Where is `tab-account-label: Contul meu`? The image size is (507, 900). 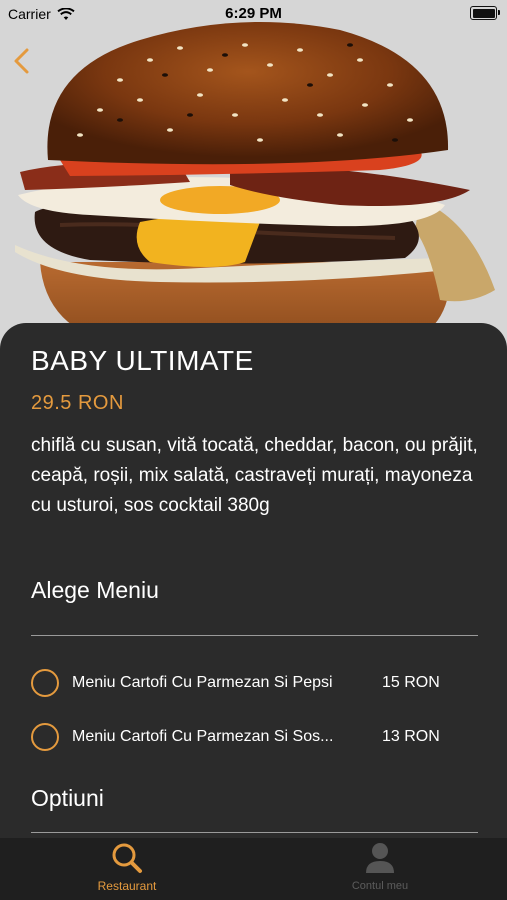 tab-account-label: Contul meu is located at coordinates (380, 886).